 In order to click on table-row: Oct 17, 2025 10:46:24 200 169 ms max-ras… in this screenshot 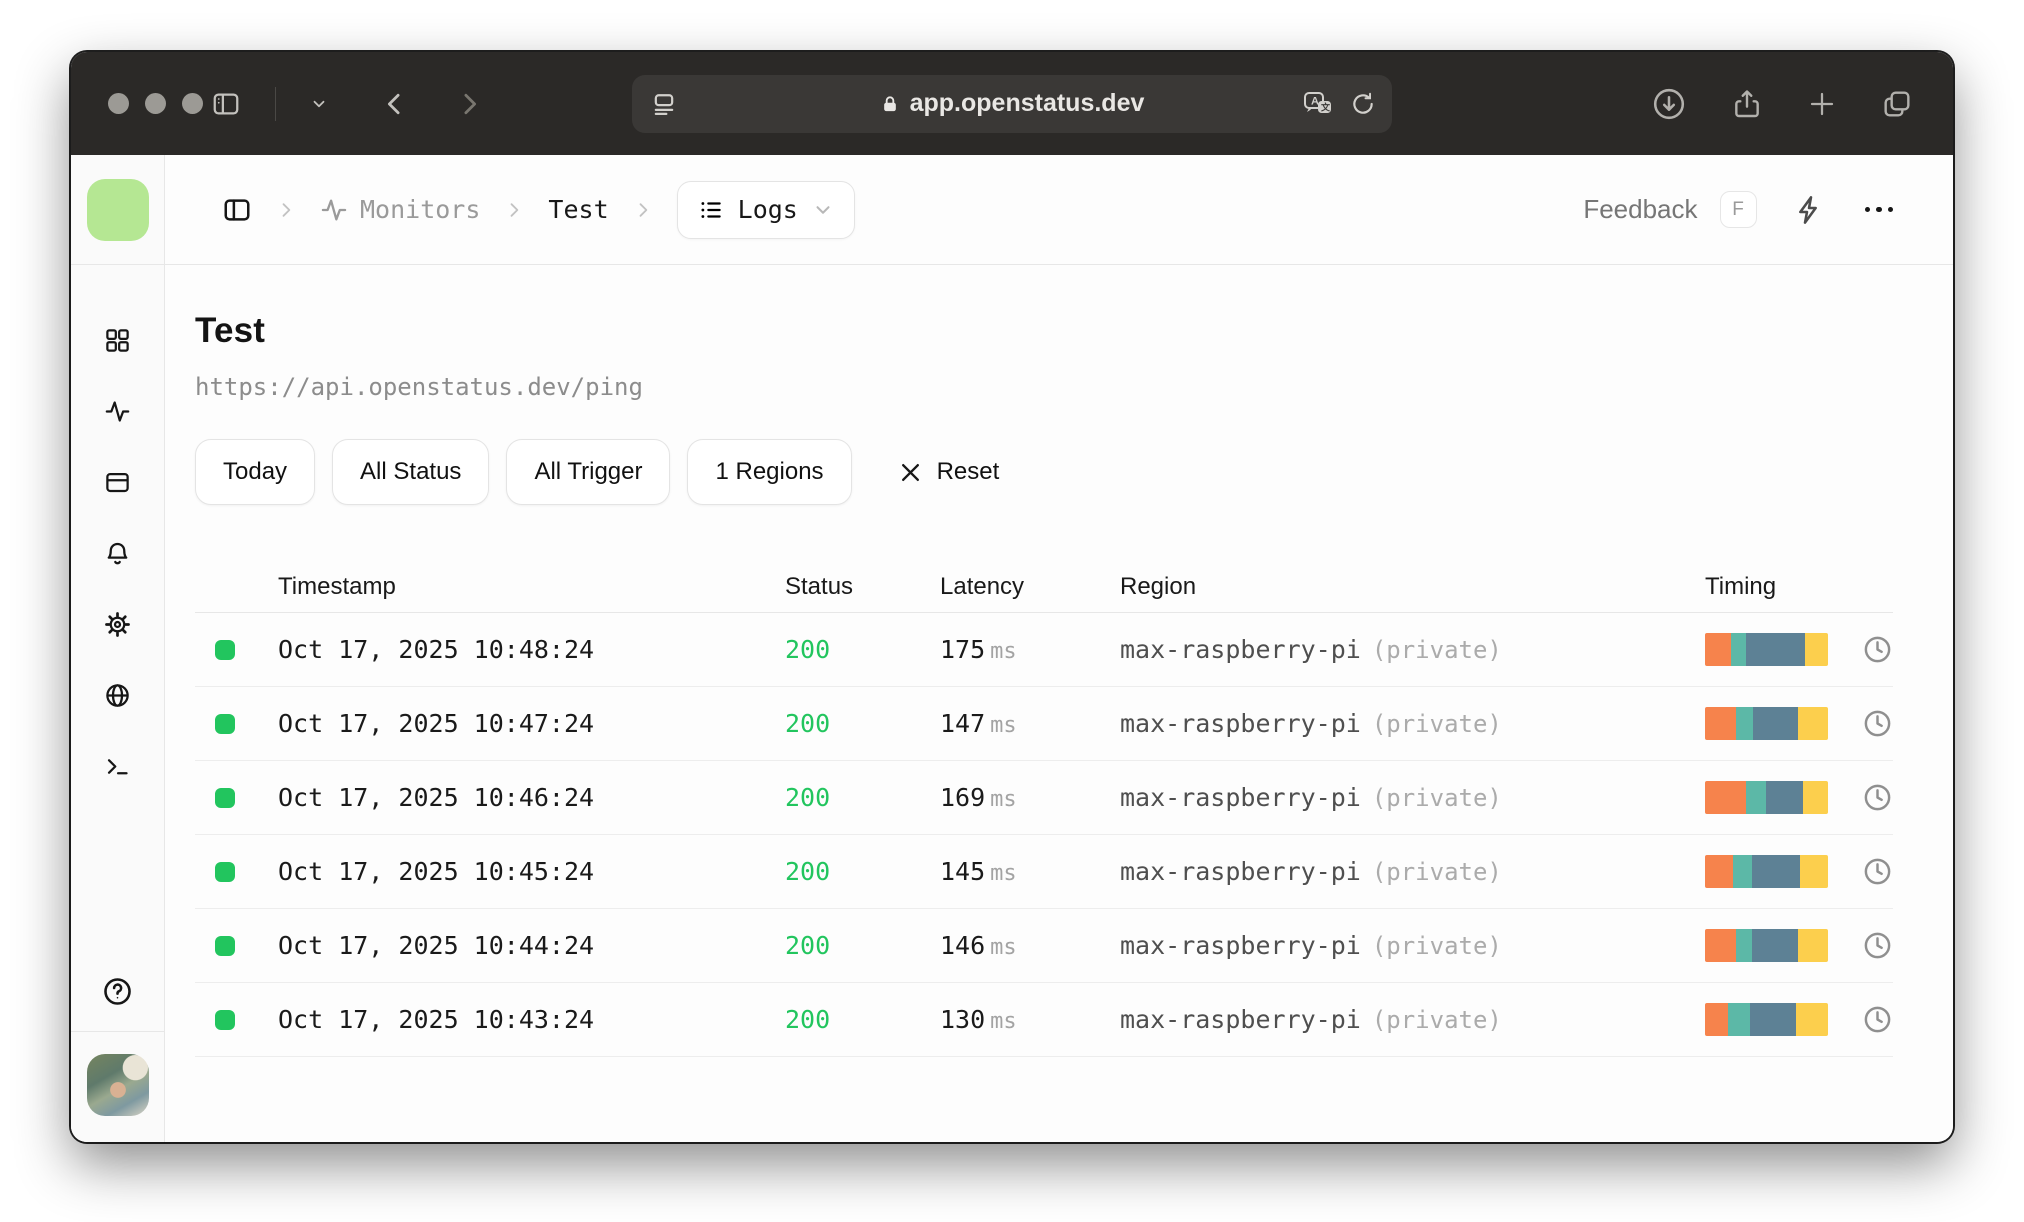, I will do `click(1044, 798)`.